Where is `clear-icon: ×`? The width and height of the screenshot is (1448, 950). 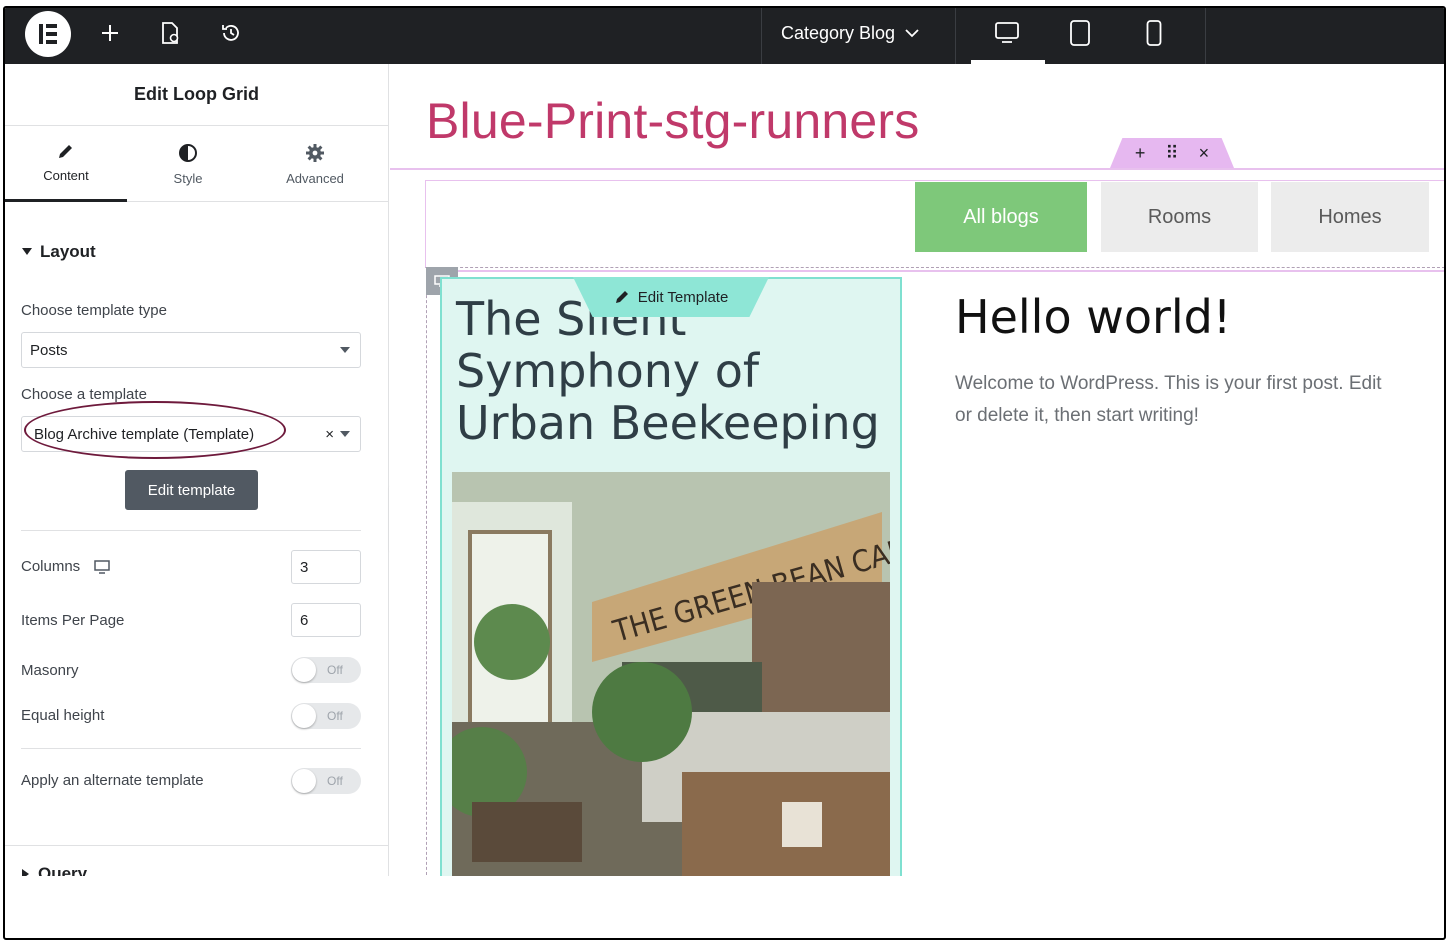 clear-icon: × is located at coordinates (329, 434).